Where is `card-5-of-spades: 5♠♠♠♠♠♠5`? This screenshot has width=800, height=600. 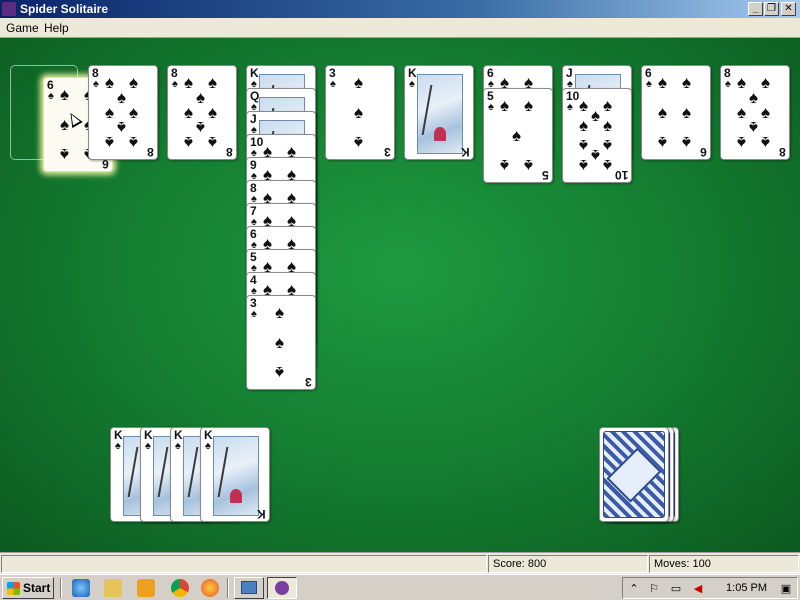
card-5-of-spades: 5♠♠♠♠♠♠5 is located at coordinates (518, 135).